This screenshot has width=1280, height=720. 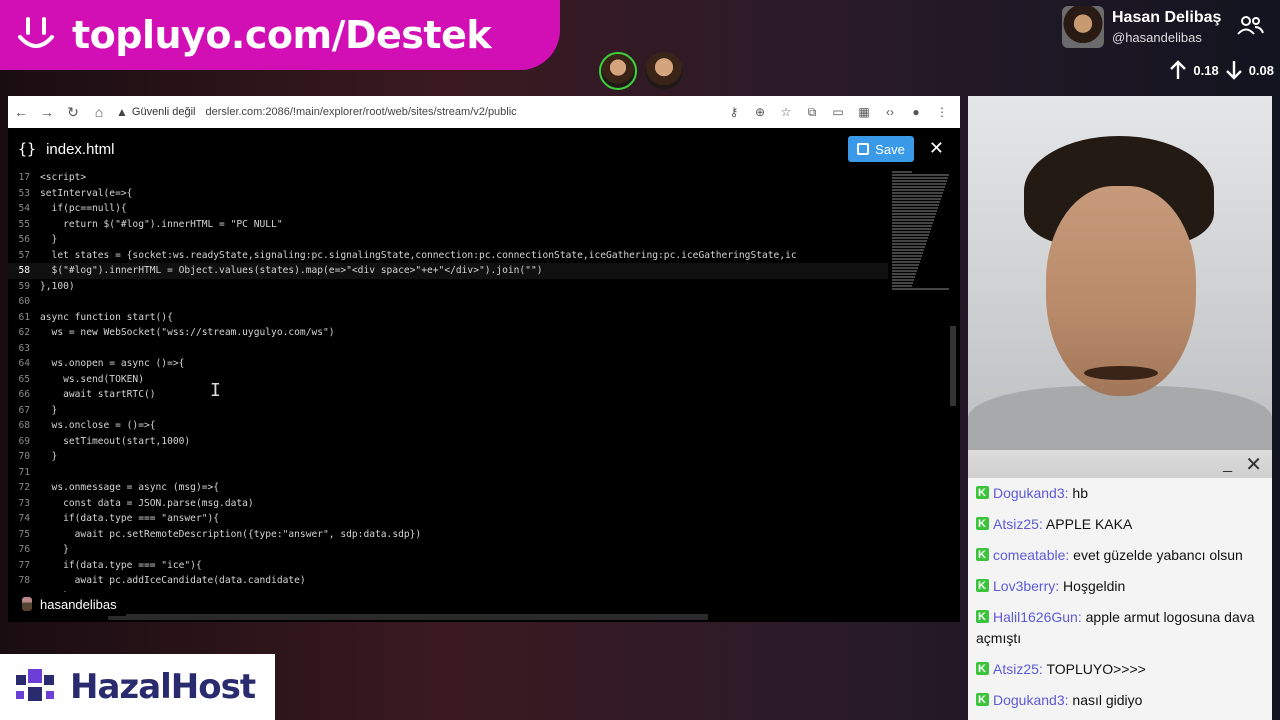 What do you see at coordinates (448, 178) in the screenshot?
I see `code-line: 17 <script>` at bounding box center [448, 178].